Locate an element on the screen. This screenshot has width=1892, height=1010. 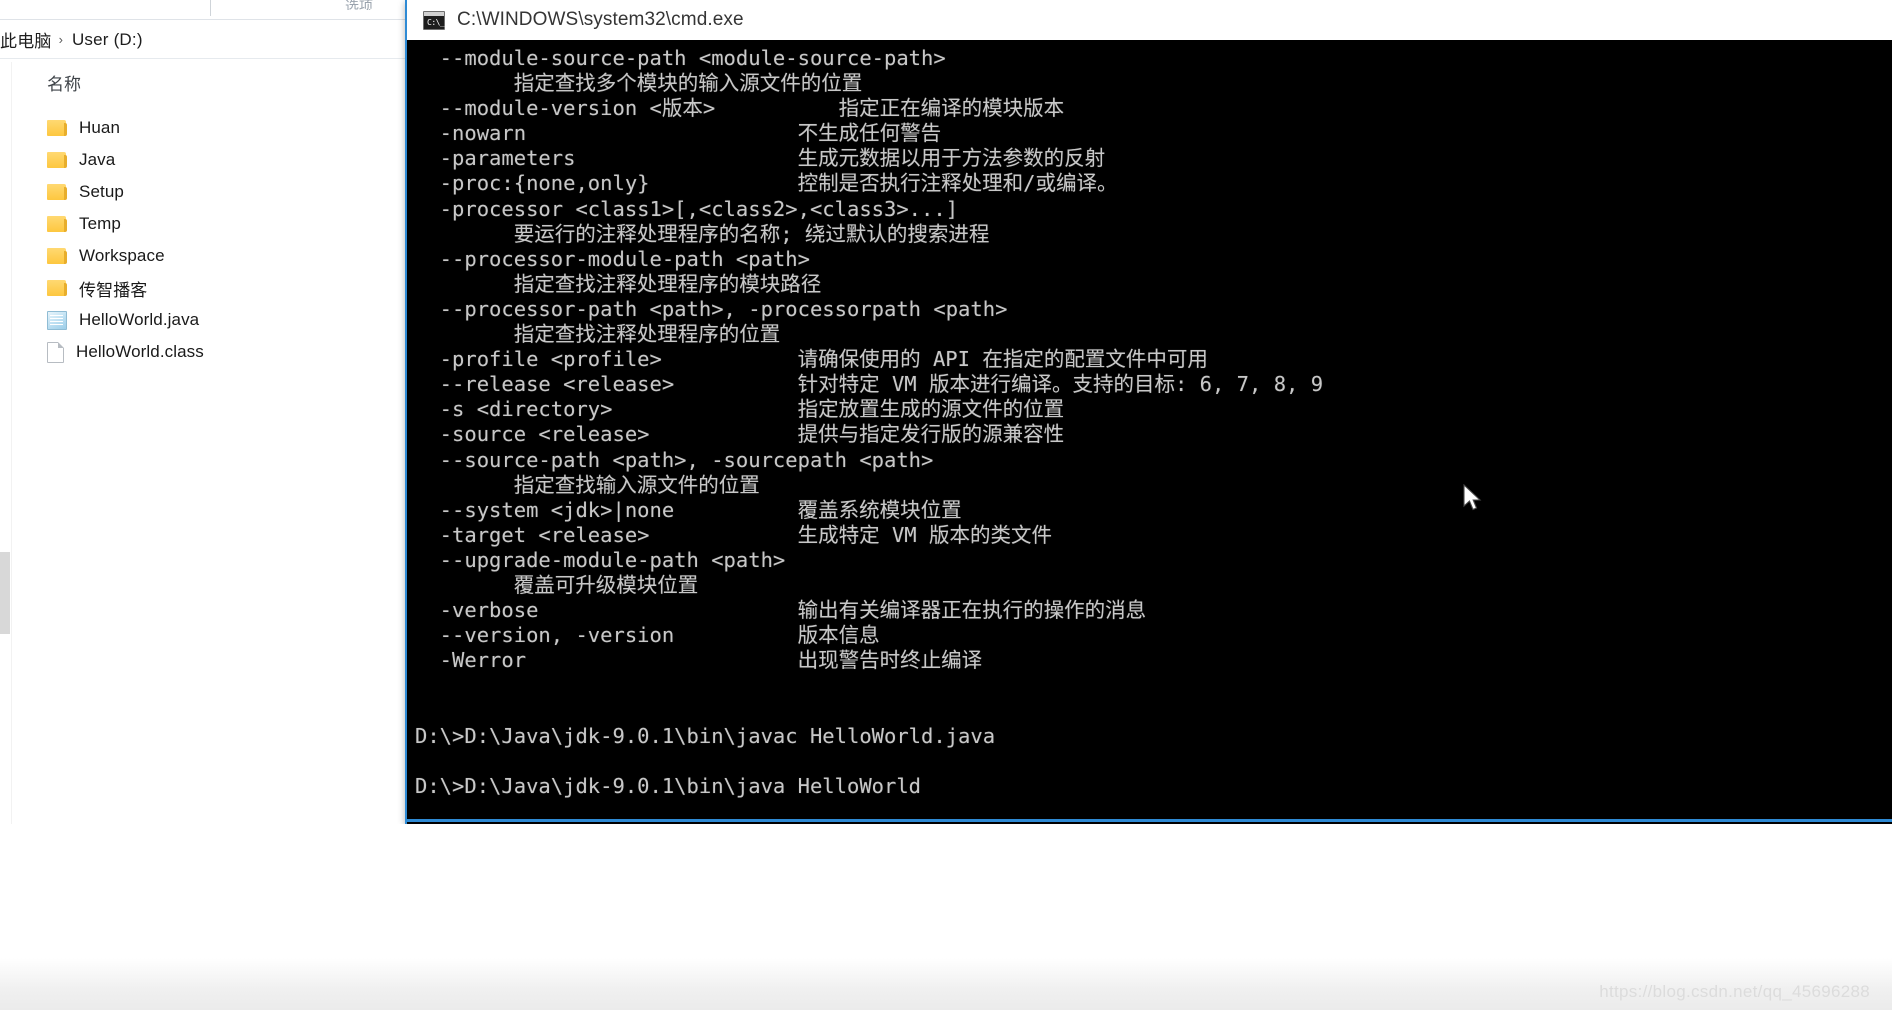
cmd-icon-prompt-glyph: C:\_ is located at coordinates (436, 22).